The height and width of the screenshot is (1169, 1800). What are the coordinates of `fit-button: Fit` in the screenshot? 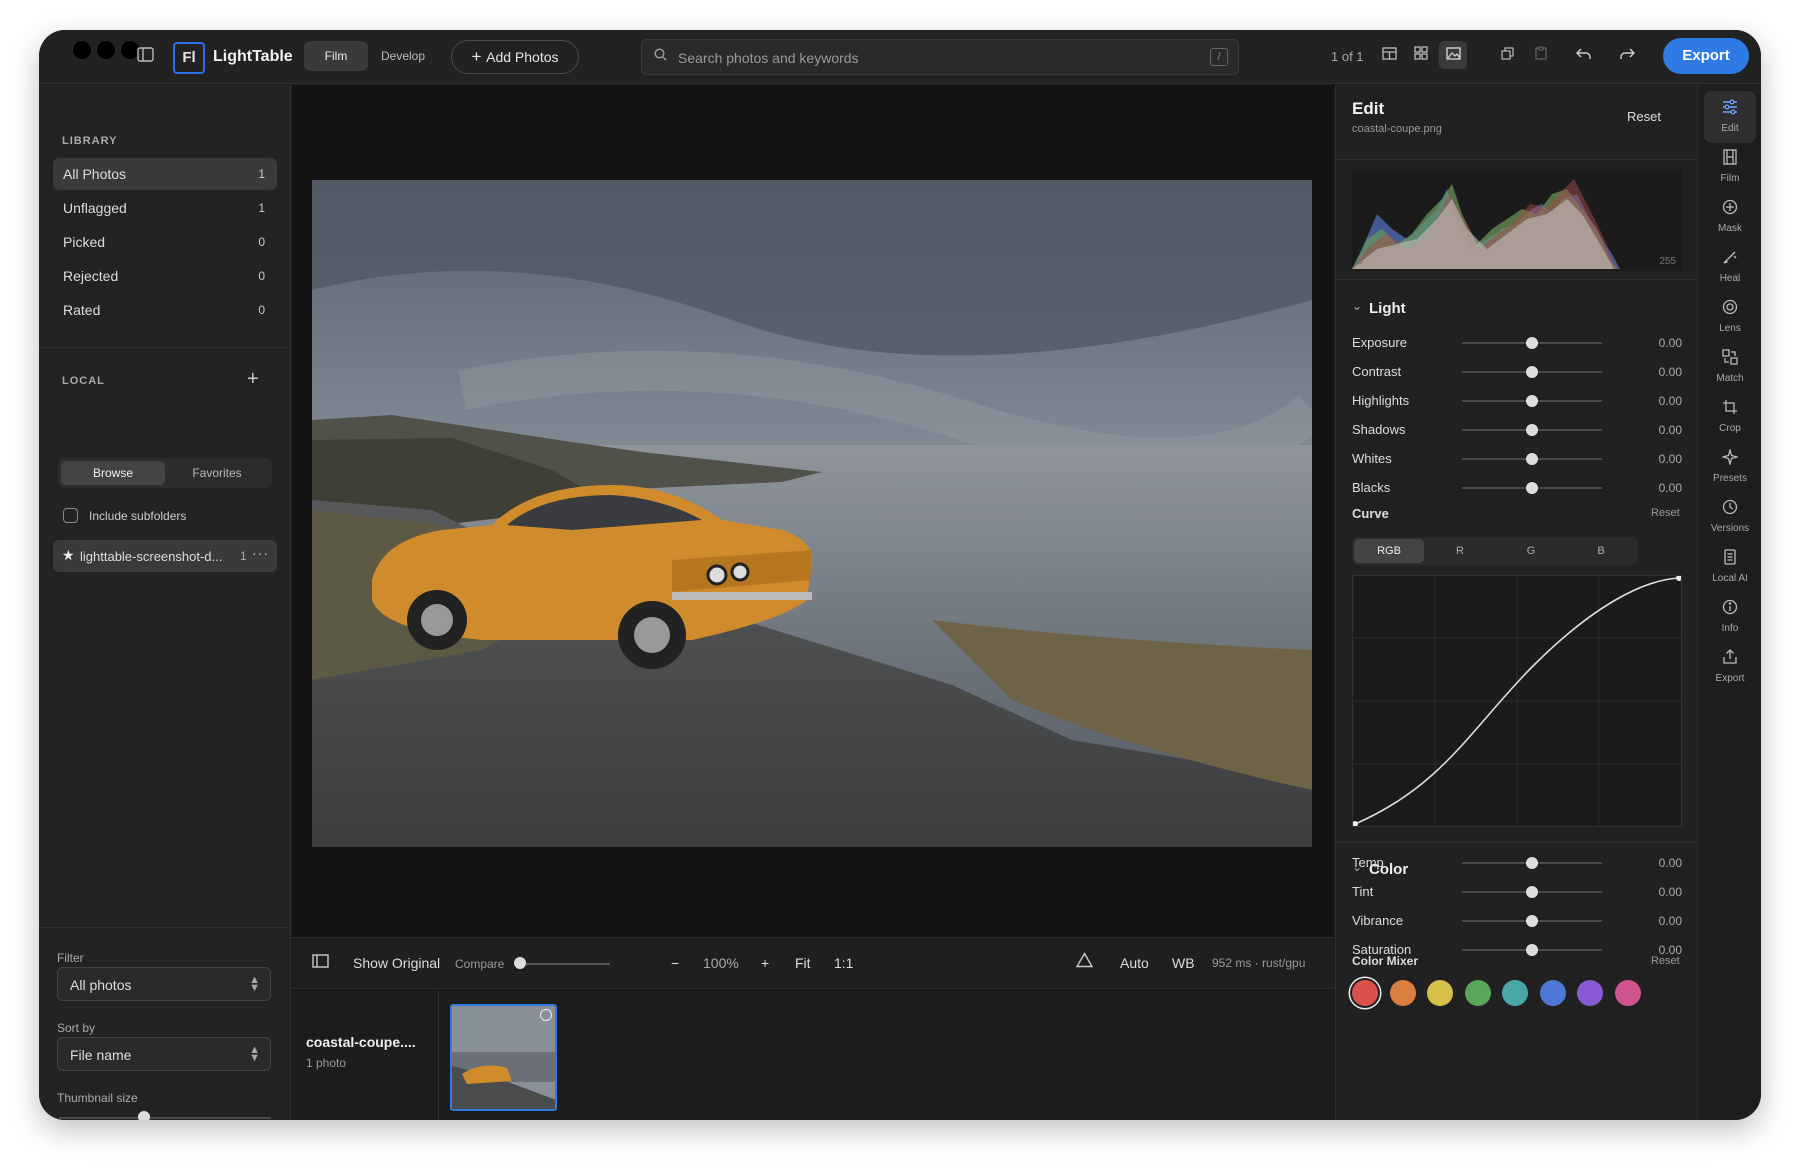 It's located at (803, 963).